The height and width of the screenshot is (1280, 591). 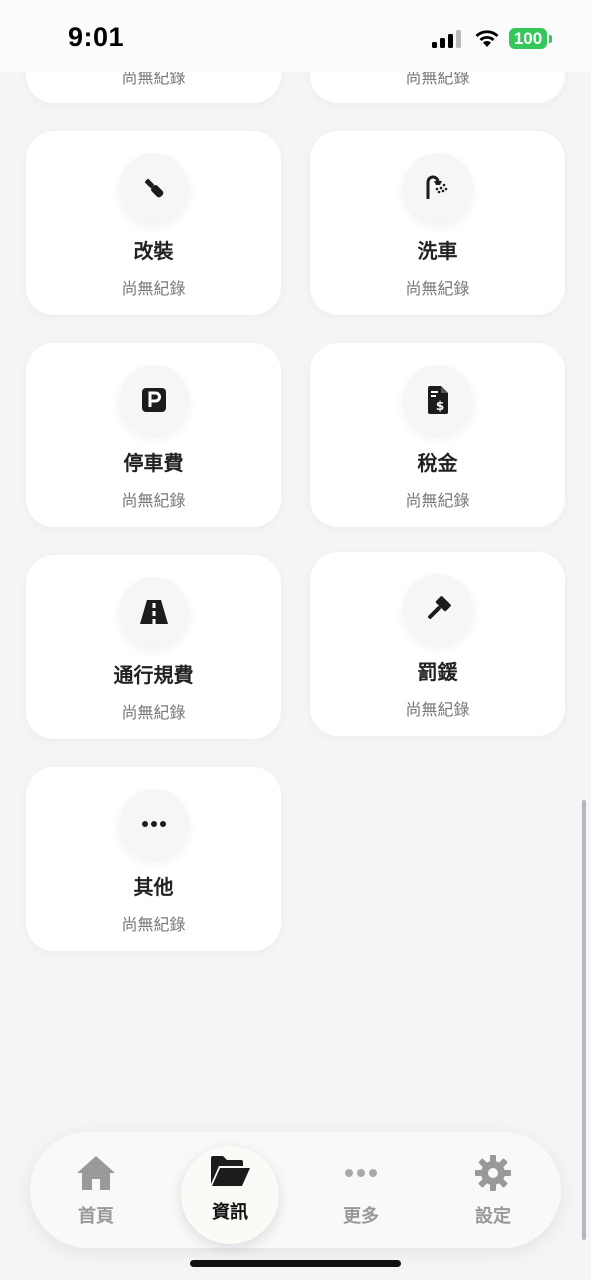 I want to click on category-card-tax: $ 稅金 尚無紀錄, so click(x=437, y=435).